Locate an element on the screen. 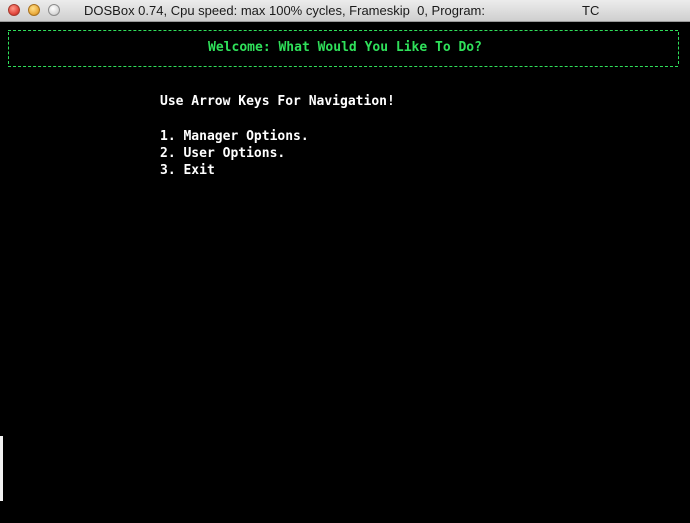 The width and height of the screenshot is (690, 523). banner-border-bottom is located at coordinates (343, 66).